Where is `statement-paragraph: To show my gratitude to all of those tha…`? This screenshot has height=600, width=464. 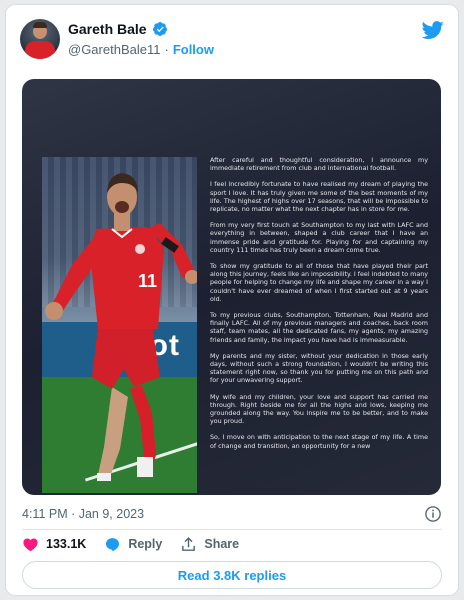 statement-paragraph: To show my gratitude to all of those tha… is located at coordinates (319, 283).